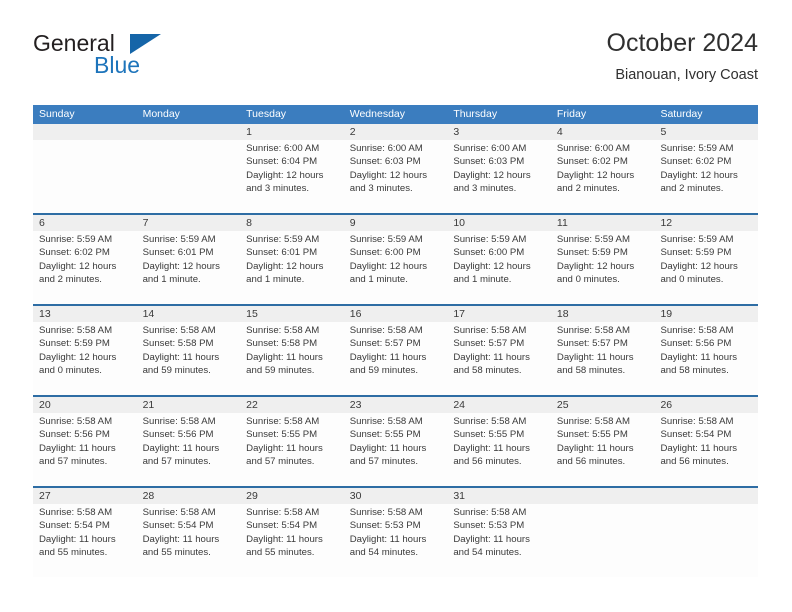 This screenshot has height=612, width=792. I want to click on sunset-line: Sunset: 5:59 PM, so click(74, 344).